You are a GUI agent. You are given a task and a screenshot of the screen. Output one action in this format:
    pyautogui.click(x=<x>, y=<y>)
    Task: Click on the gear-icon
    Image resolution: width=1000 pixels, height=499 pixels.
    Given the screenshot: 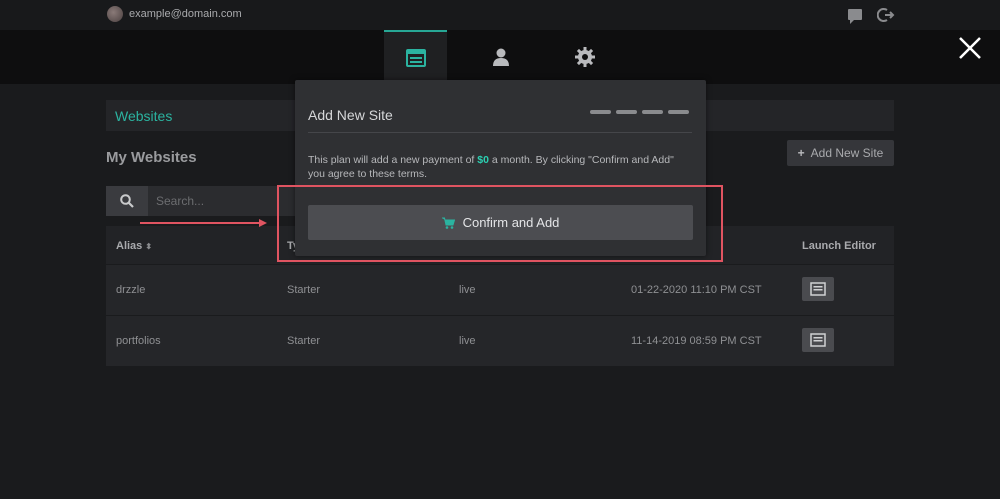 What is the action you would take?
    pyautogui.click(x=584, y=57)
    